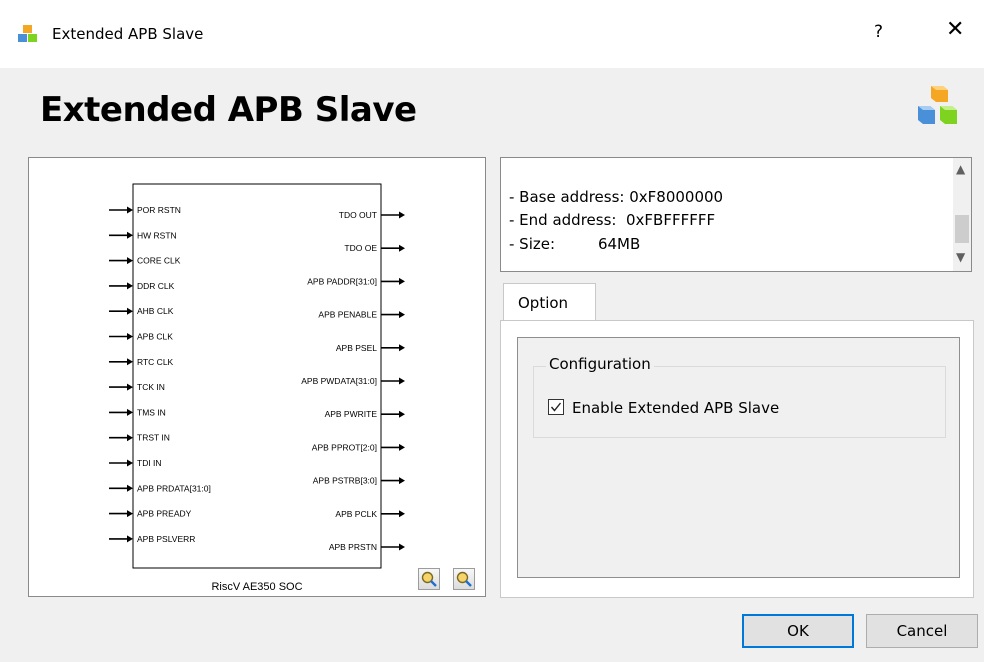 Image resolution: width=984 pixels, height=662 pixels. Describe the element at coordinates (360, 248) in the screenshot. I see `output-pin-label: TDO OE` at that location.